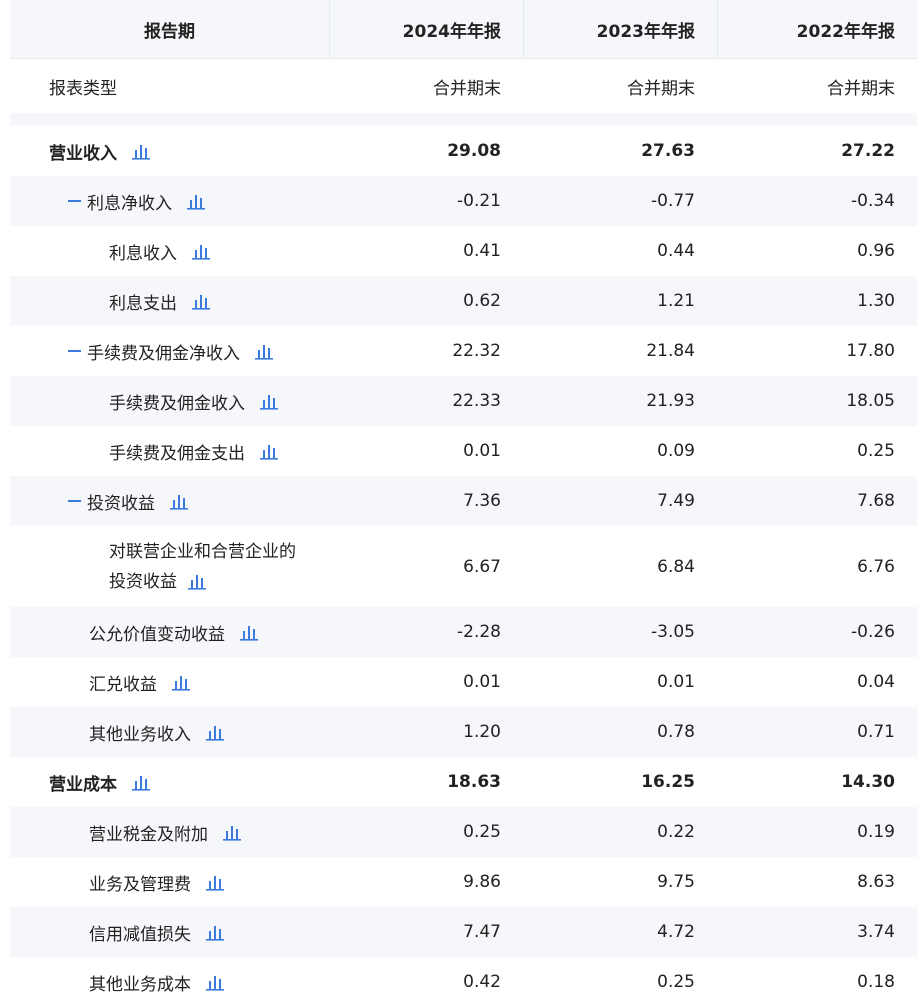  Describe the element at coordinates (876, 301) in the screenshot. I see `value-cell: 1.30` at that location.